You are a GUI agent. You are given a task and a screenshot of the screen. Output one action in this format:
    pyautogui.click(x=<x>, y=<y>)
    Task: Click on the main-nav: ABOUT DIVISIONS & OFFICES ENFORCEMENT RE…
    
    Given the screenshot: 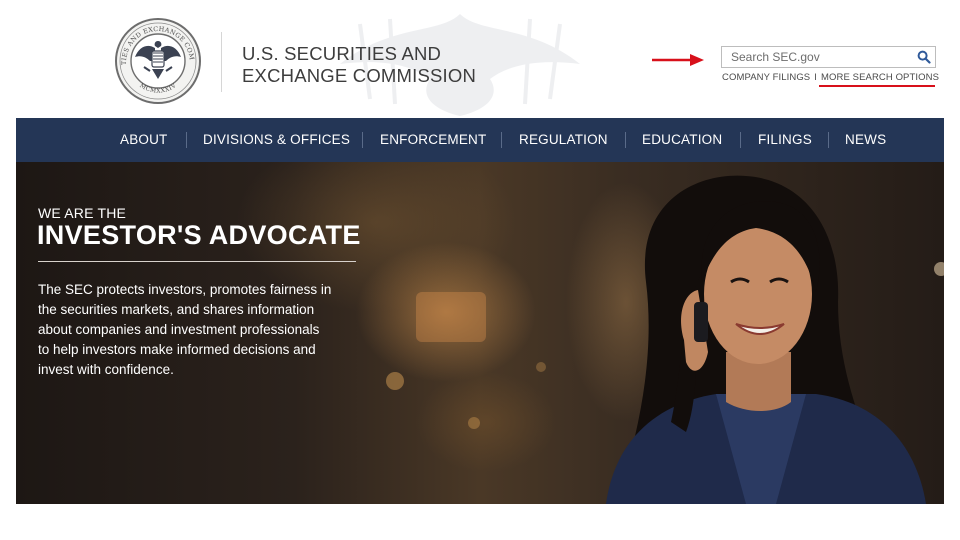 What is the action you would take?
    pyautogui.click(x=480, y=140)
    